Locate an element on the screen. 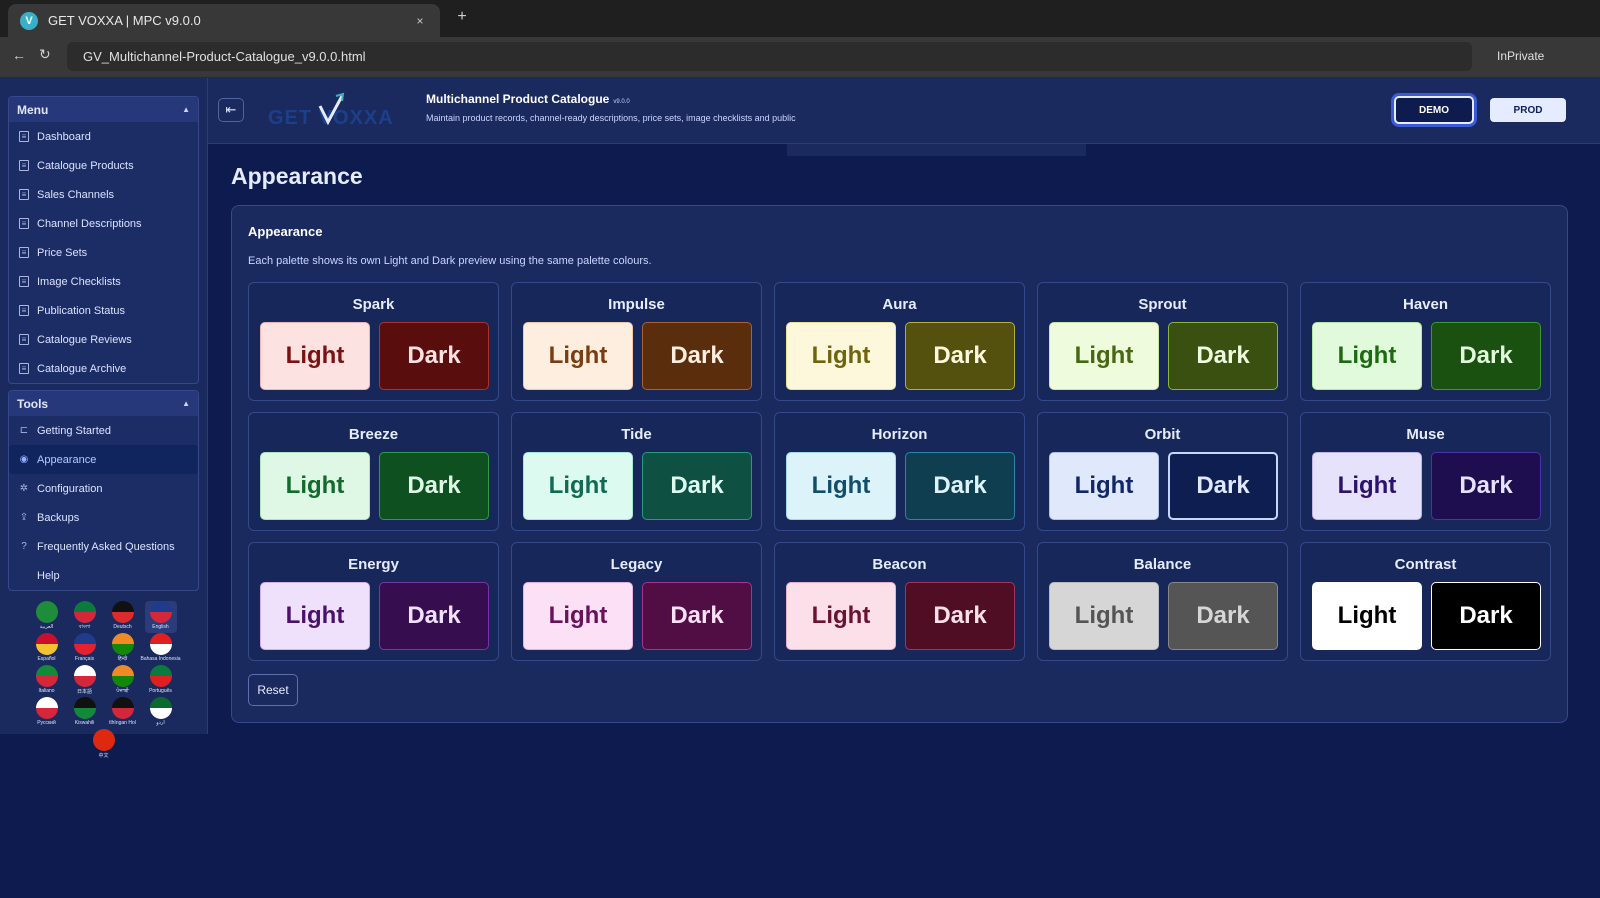  palette-card-energy: Energy Light Dark is located at coordinates (373, 601).